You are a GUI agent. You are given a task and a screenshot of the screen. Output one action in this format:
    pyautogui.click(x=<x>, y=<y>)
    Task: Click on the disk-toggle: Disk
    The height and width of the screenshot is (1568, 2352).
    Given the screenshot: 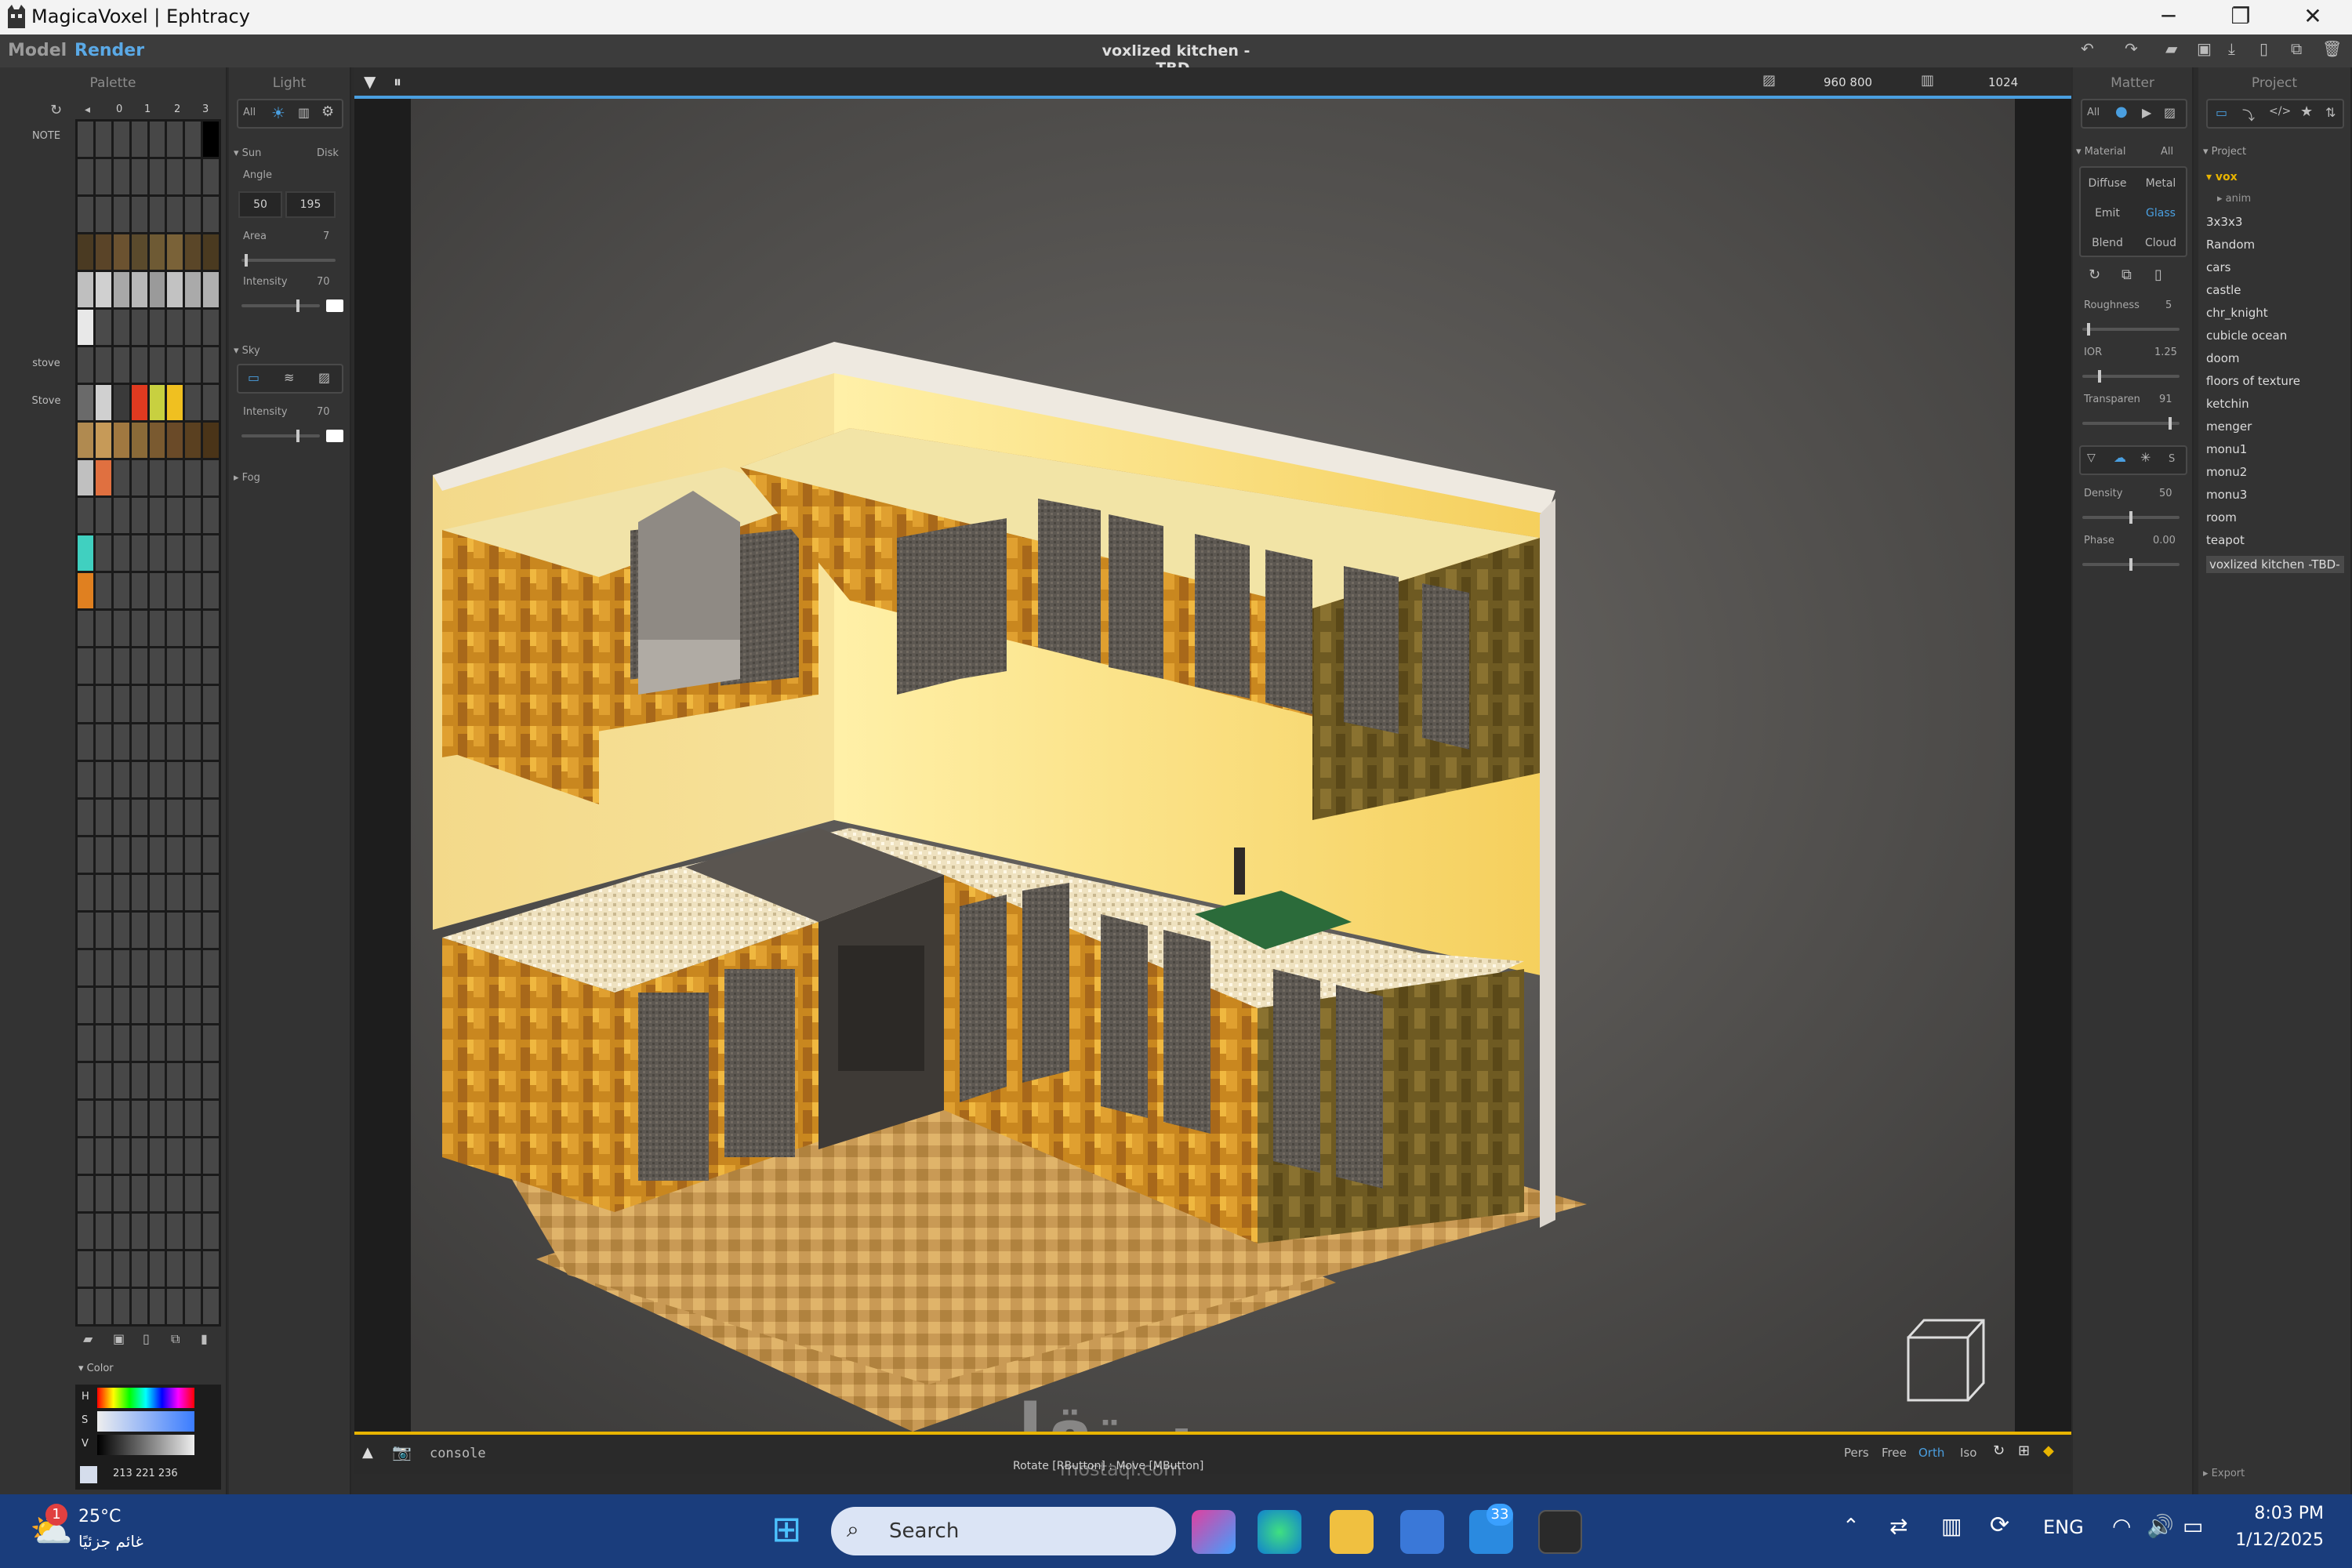 What is the action you would take?
    pyautogui.click(x=328, y=153)
    